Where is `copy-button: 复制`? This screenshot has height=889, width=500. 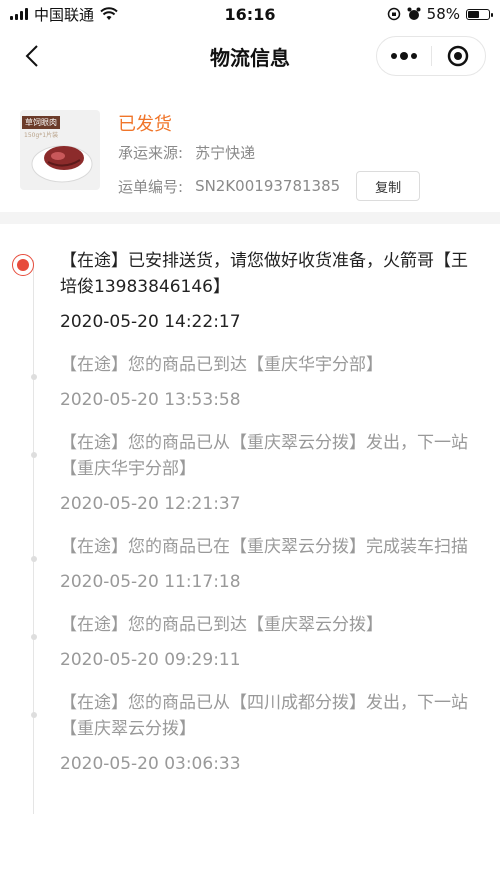
copy-button: 复制 is located at coordinates (388, 186).